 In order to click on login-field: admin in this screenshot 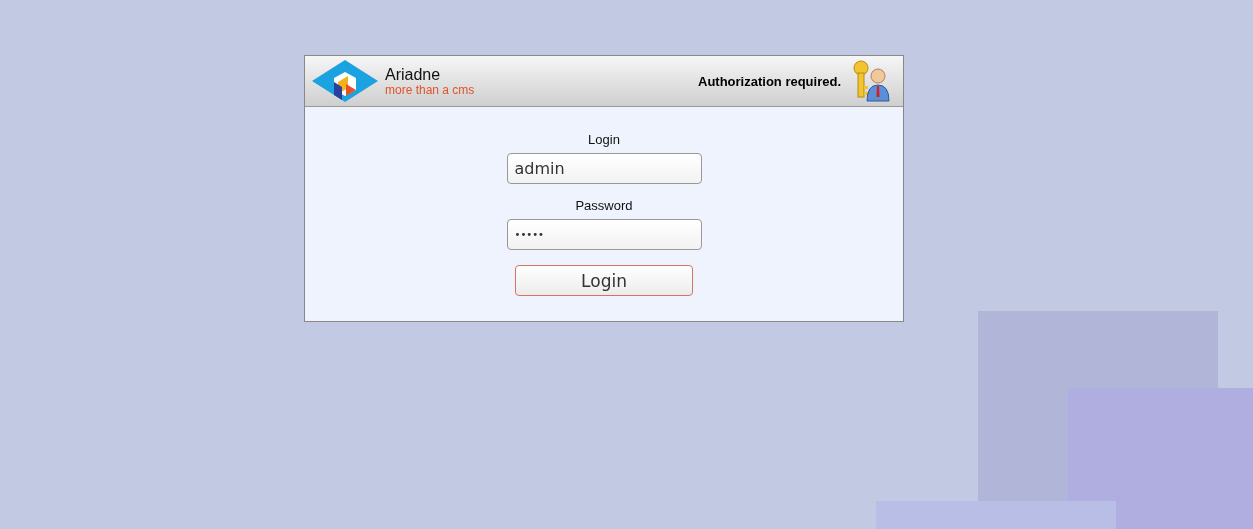, I will do `click(604, 168)`.